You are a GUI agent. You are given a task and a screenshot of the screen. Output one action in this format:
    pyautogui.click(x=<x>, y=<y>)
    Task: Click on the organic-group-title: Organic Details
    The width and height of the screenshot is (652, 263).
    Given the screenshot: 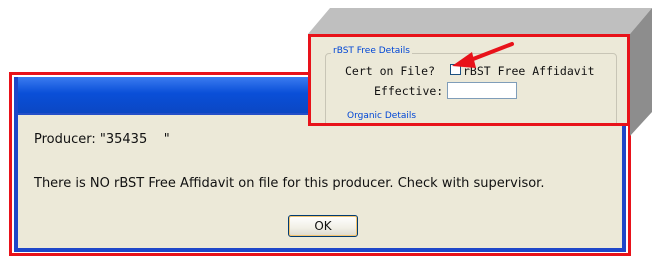 What is the action you would take?
    pyautogui.click(x=382, y=116)
    